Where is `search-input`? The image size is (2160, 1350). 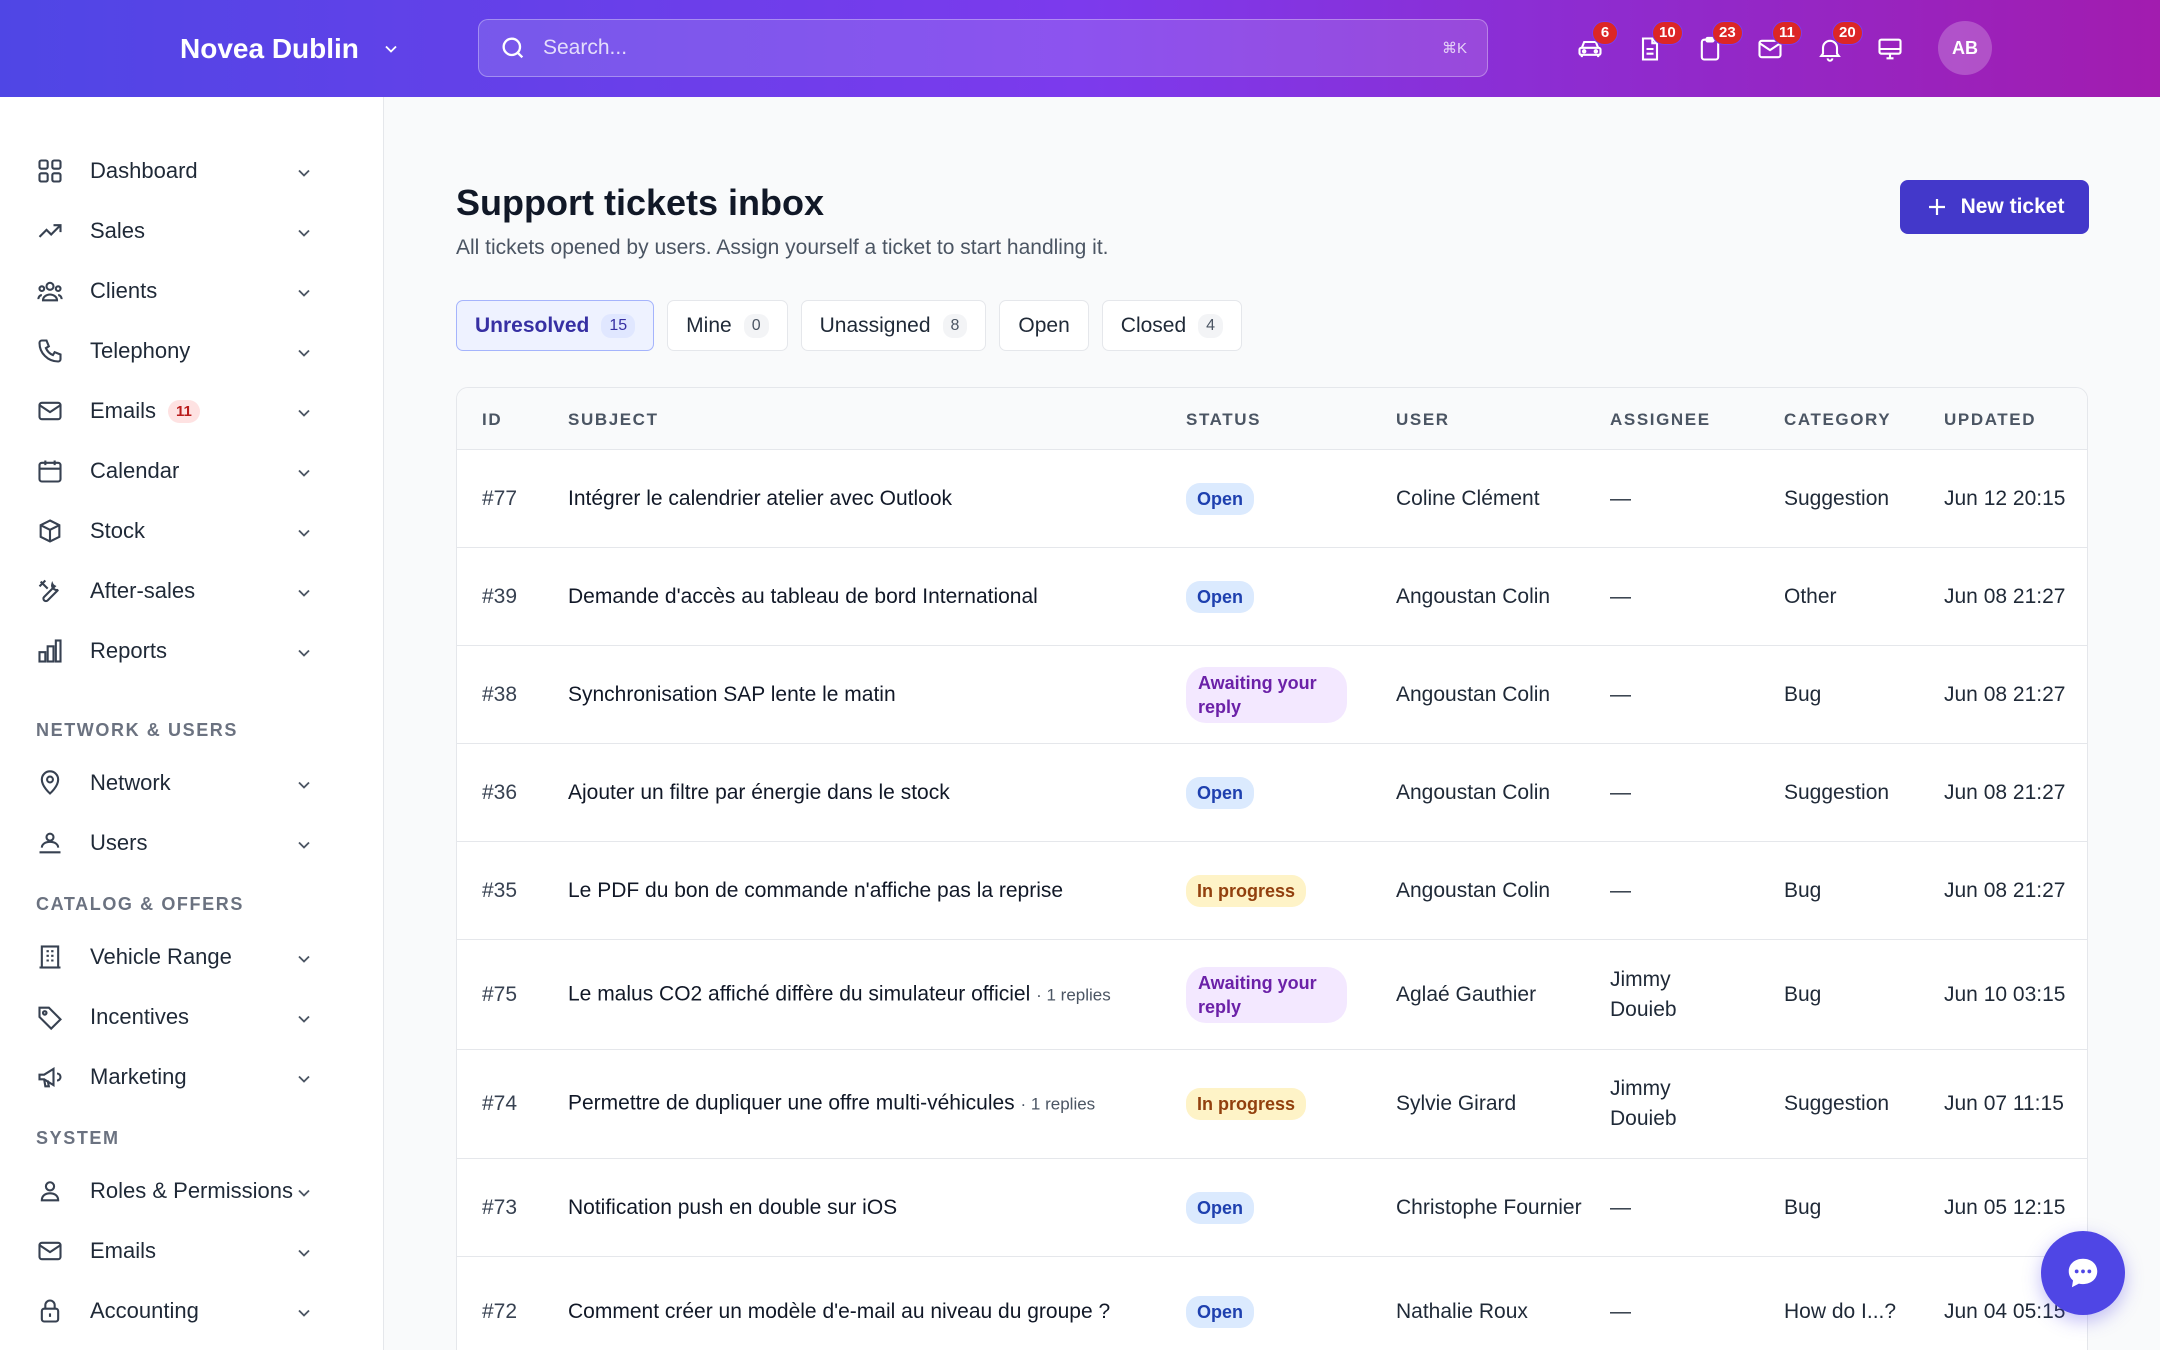
search-input is located at coordinates (992, 48).